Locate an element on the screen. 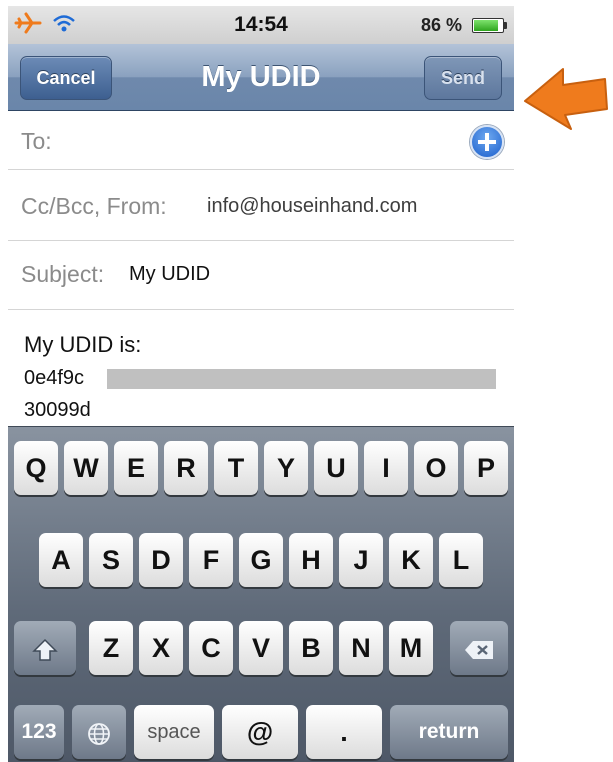 This screenshot has width=613, height=762. subject-field: Subject: My UDID is located at coordinates (261, 275).